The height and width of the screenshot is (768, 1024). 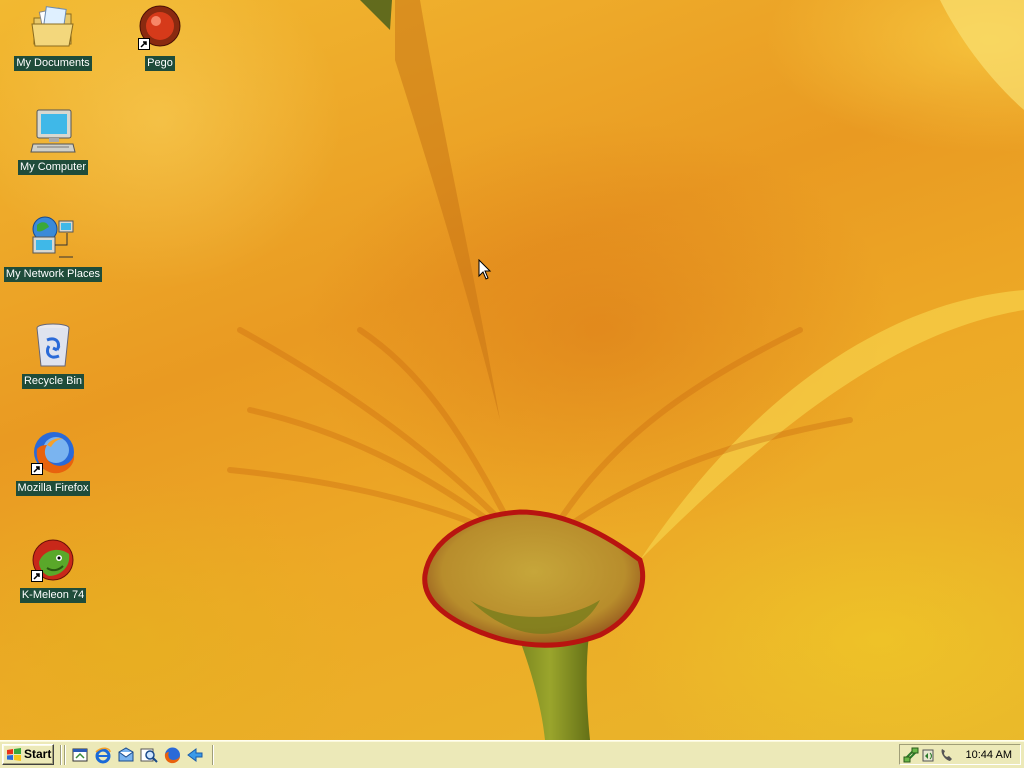 What do you see at coordinates (103, 755) in the screenshot?
I see `internet-explorer-icon` at bounding box center [103, 755].